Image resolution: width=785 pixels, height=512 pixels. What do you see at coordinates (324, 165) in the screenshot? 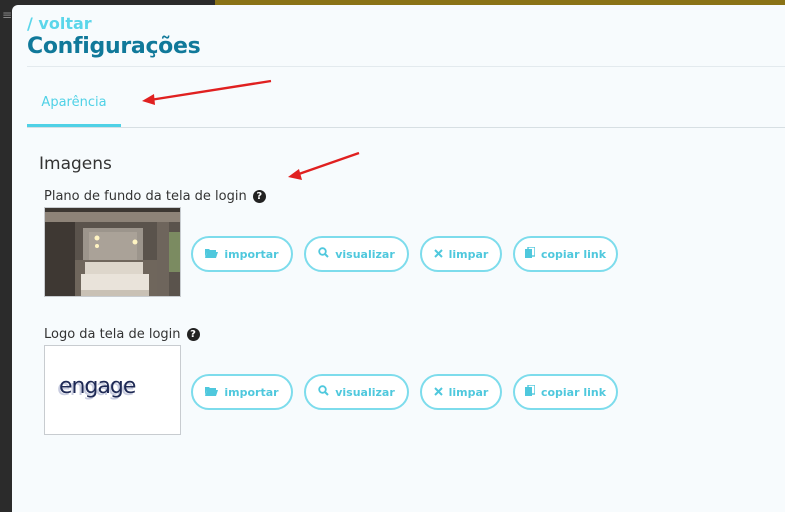
I see `annotation-arrow-section` at bounding box center [324, 165].